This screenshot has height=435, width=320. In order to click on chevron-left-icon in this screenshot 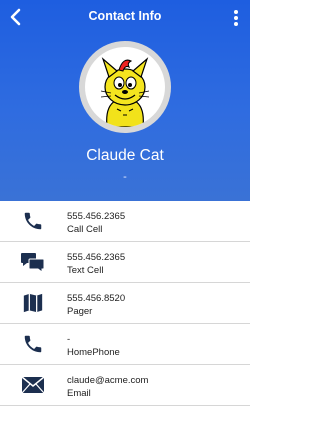, I will do `click(15, 17)`.